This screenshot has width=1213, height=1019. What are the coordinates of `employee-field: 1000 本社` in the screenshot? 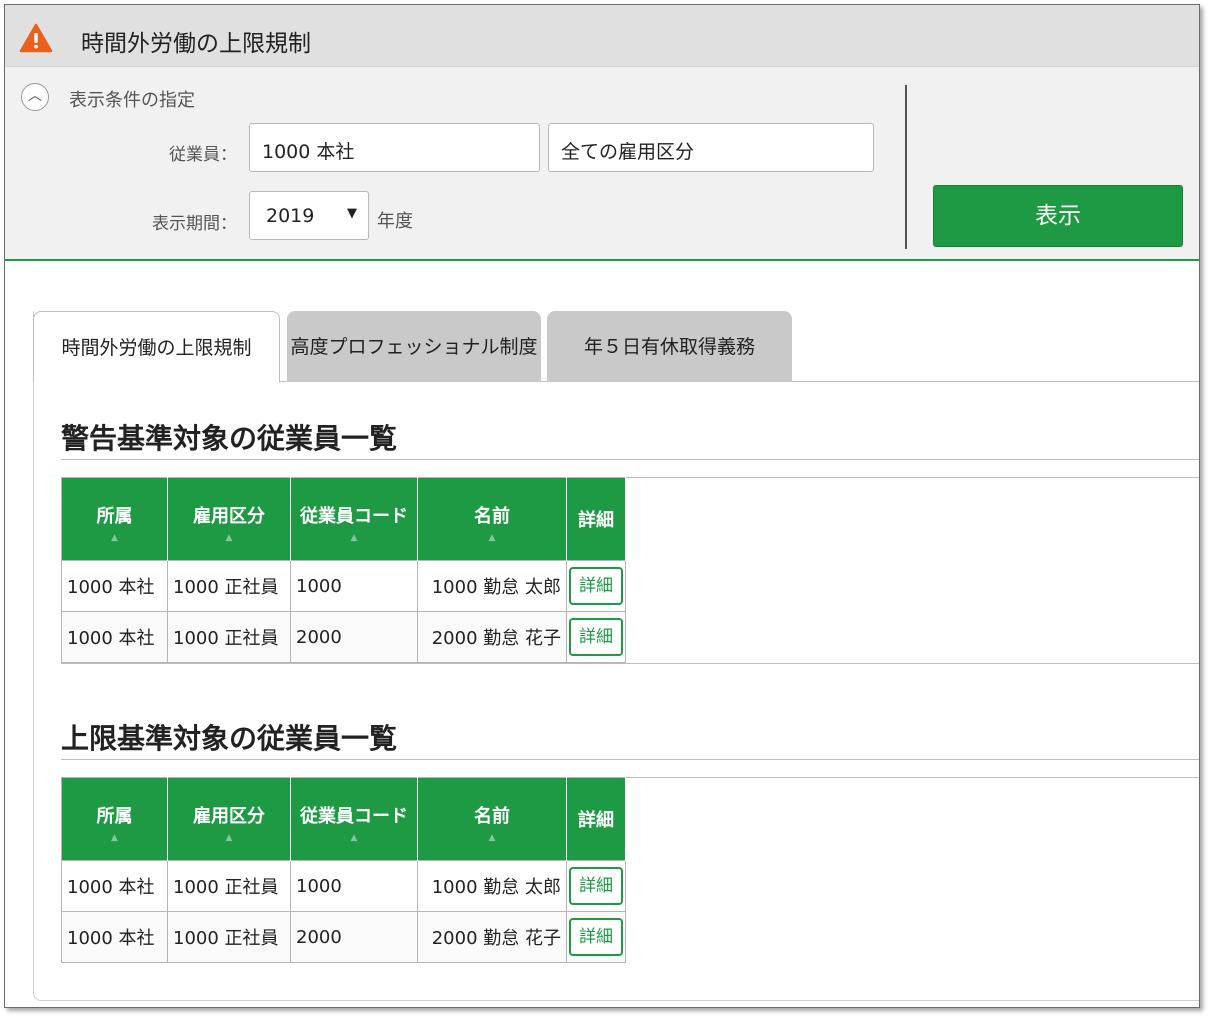 It's located at (394, 147).